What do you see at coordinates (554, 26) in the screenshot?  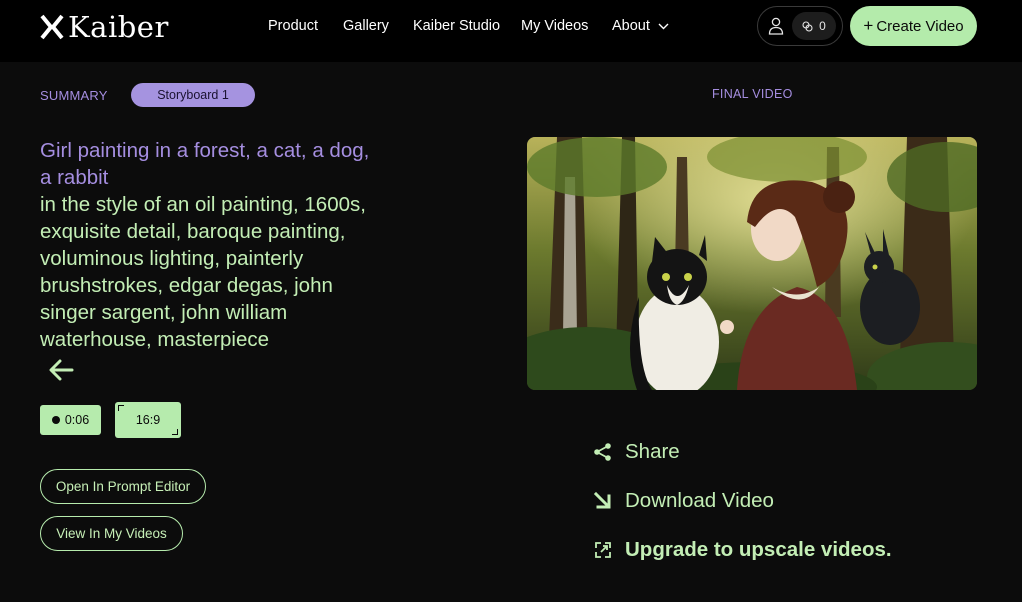 I see `nav-link-my-videos: My Videos` at bounding box center [554, 26].